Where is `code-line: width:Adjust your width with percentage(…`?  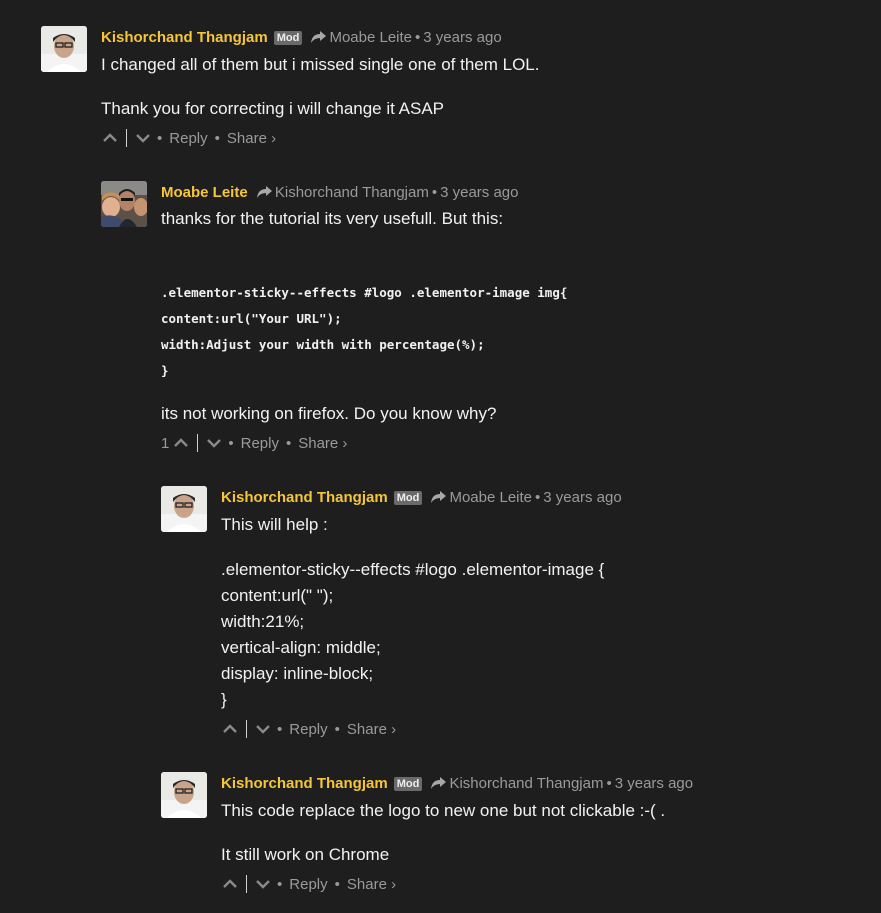
code-line: width:Adjust your width with percentage(… is located at coordinates (323, 344).